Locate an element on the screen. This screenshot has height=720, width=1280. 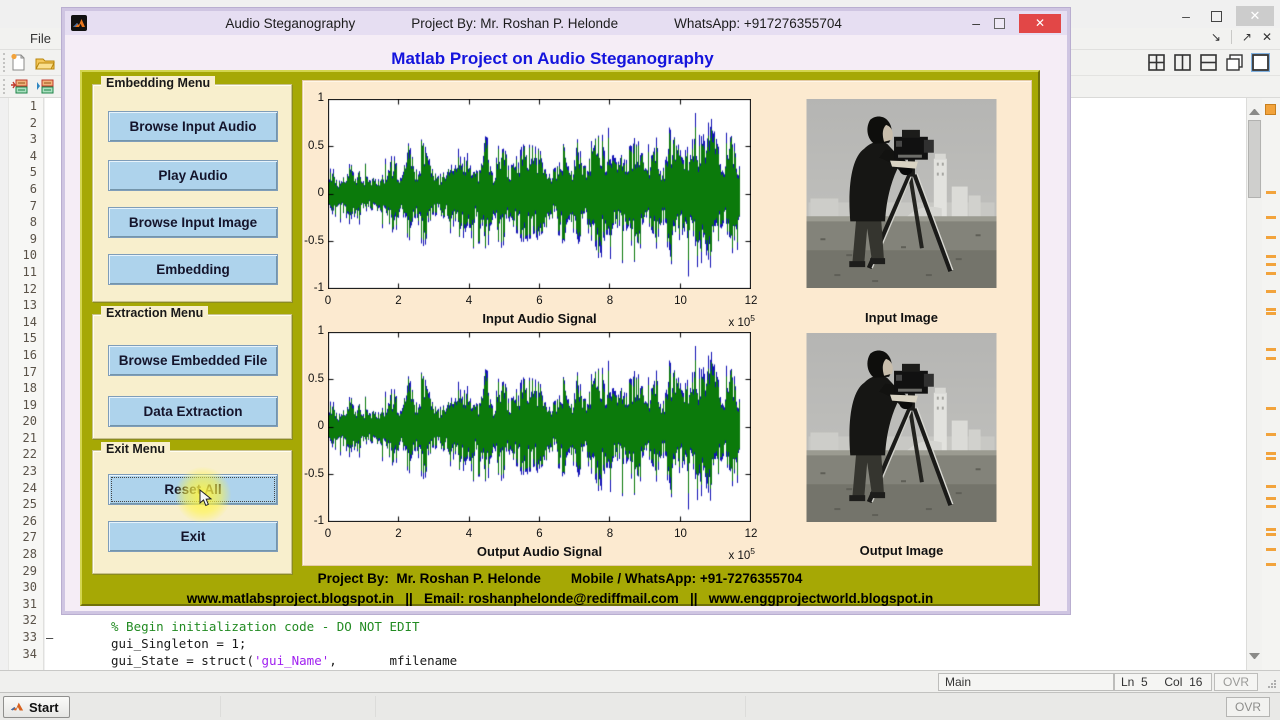
matlab-logo-icon is located at coordinates (17, 706).